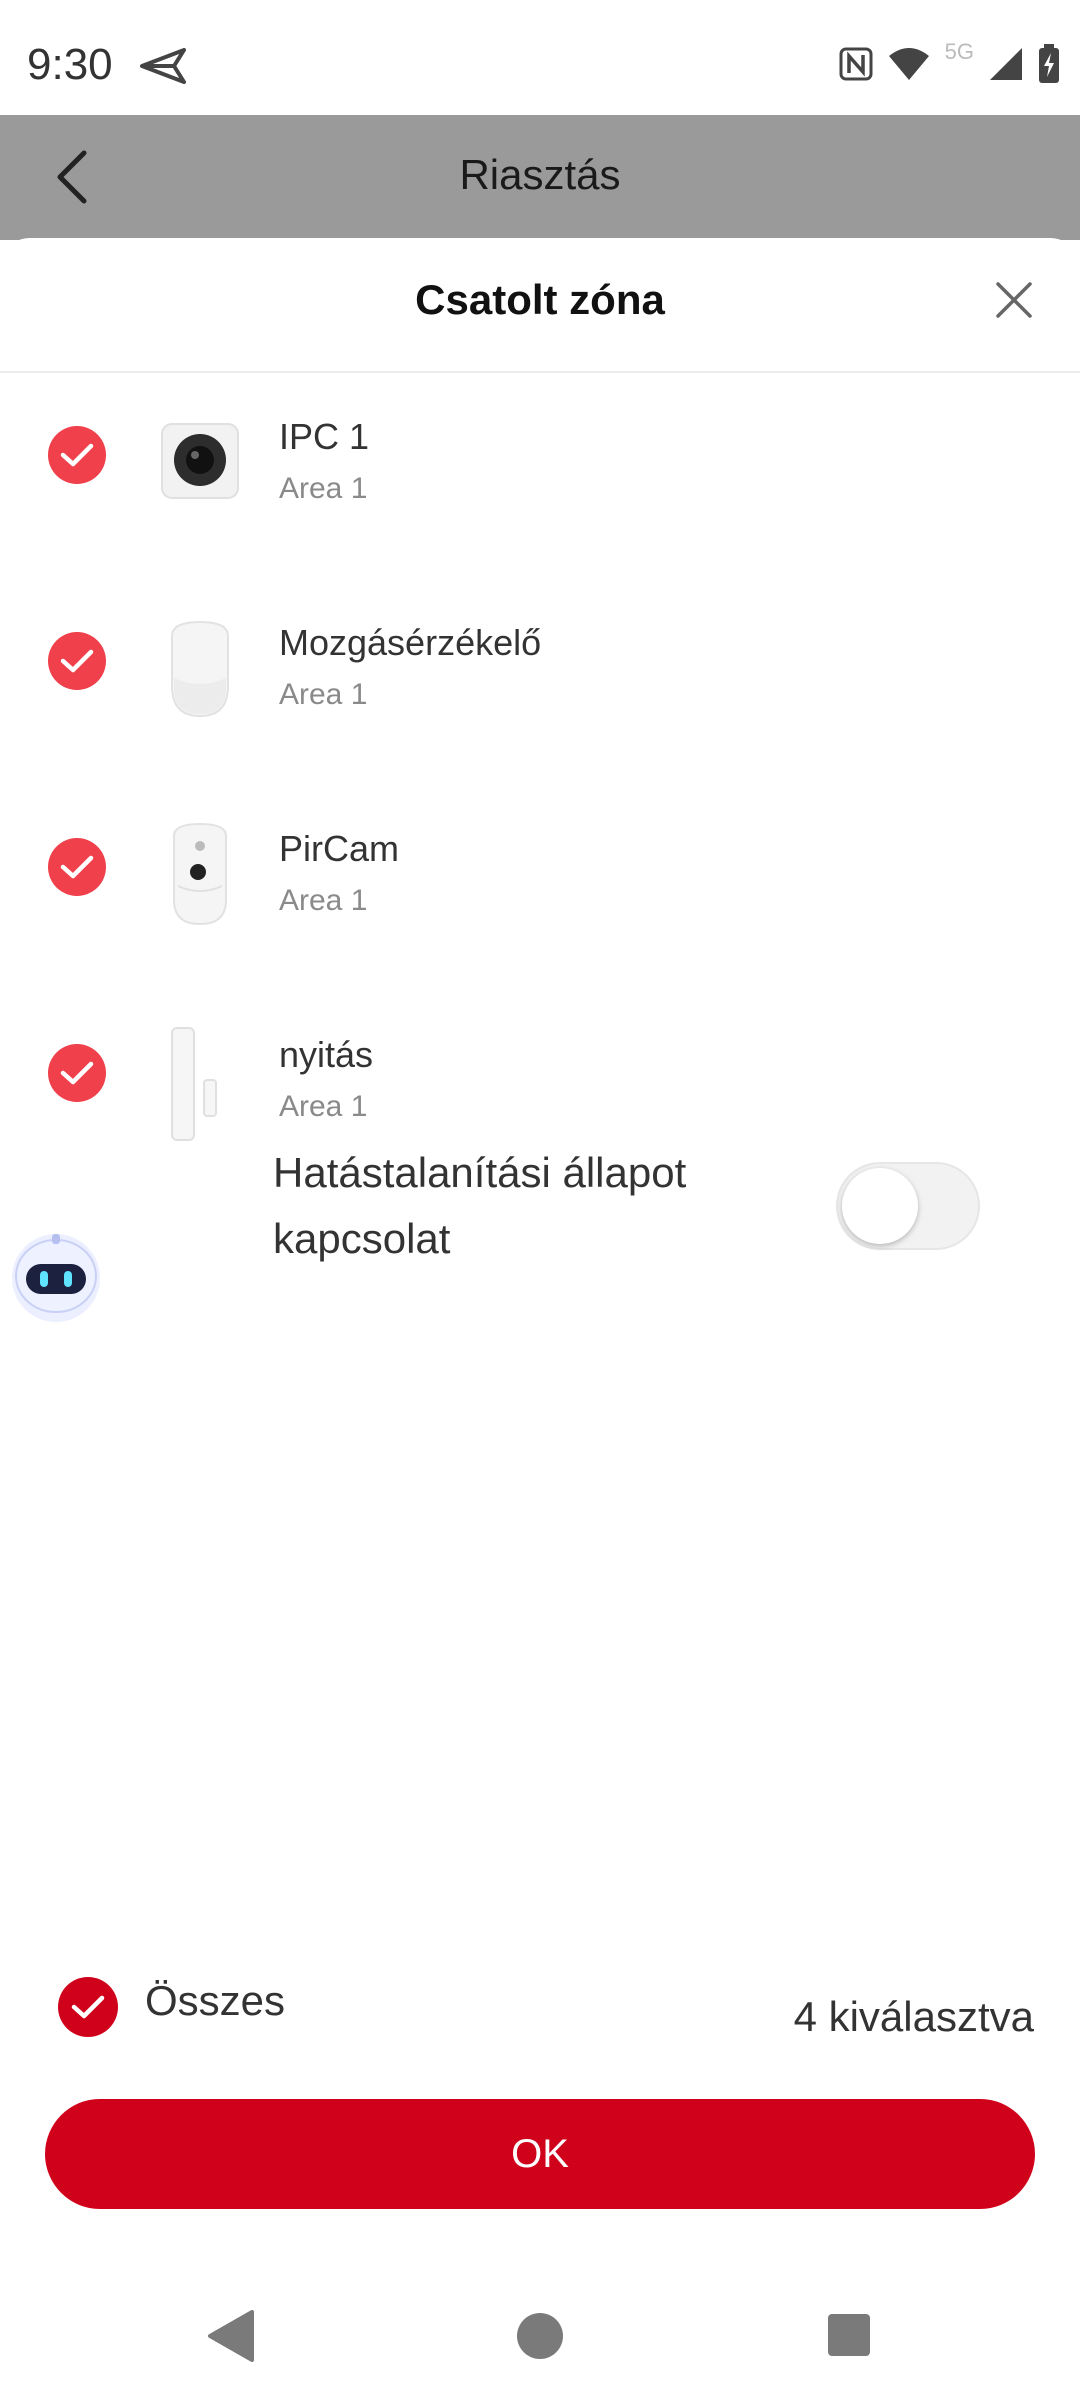 This screenshot has width=1080, height=2400. I want to click on toggle-knob, so click(880, 1206).